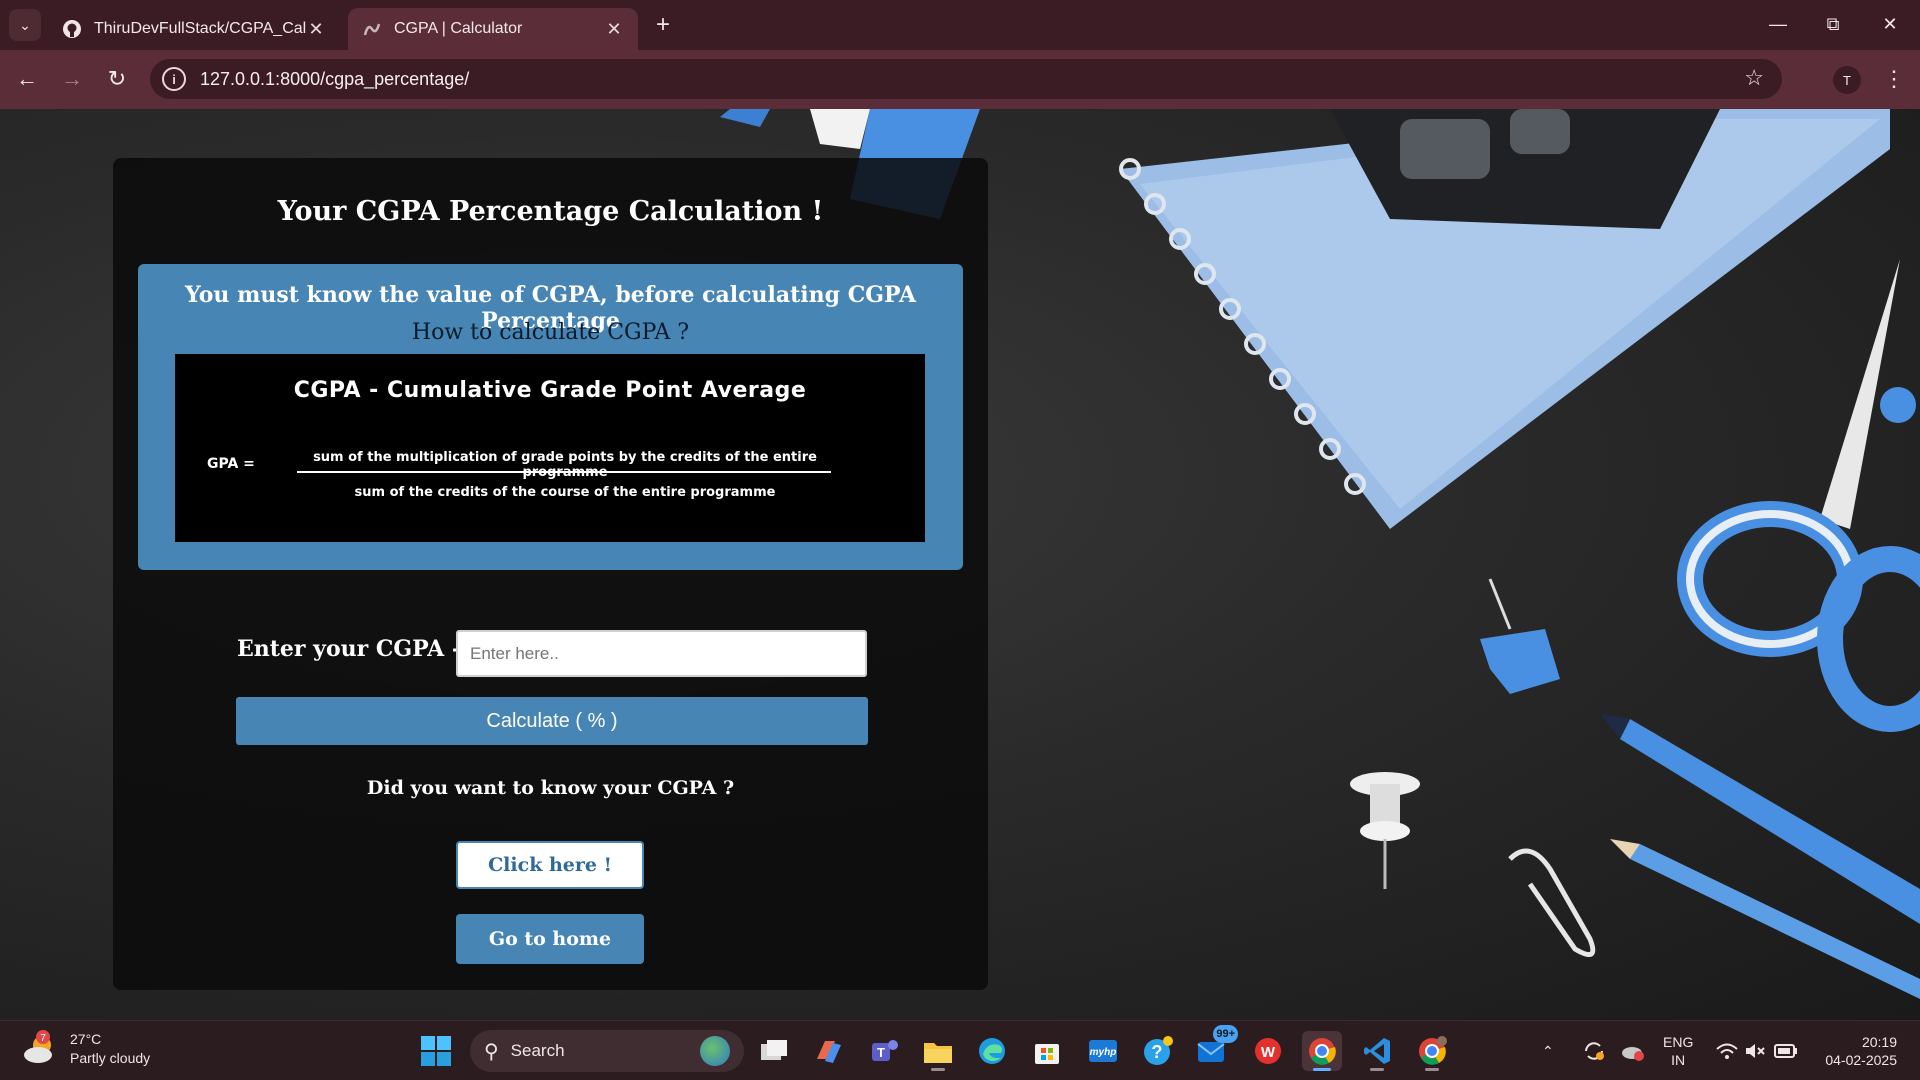 The image size is (1920, 1080). What do you see at coordinates (491, 1051) in the screenshot?
I see `search-icon: ⚲` at bounding box center [491, 1051].